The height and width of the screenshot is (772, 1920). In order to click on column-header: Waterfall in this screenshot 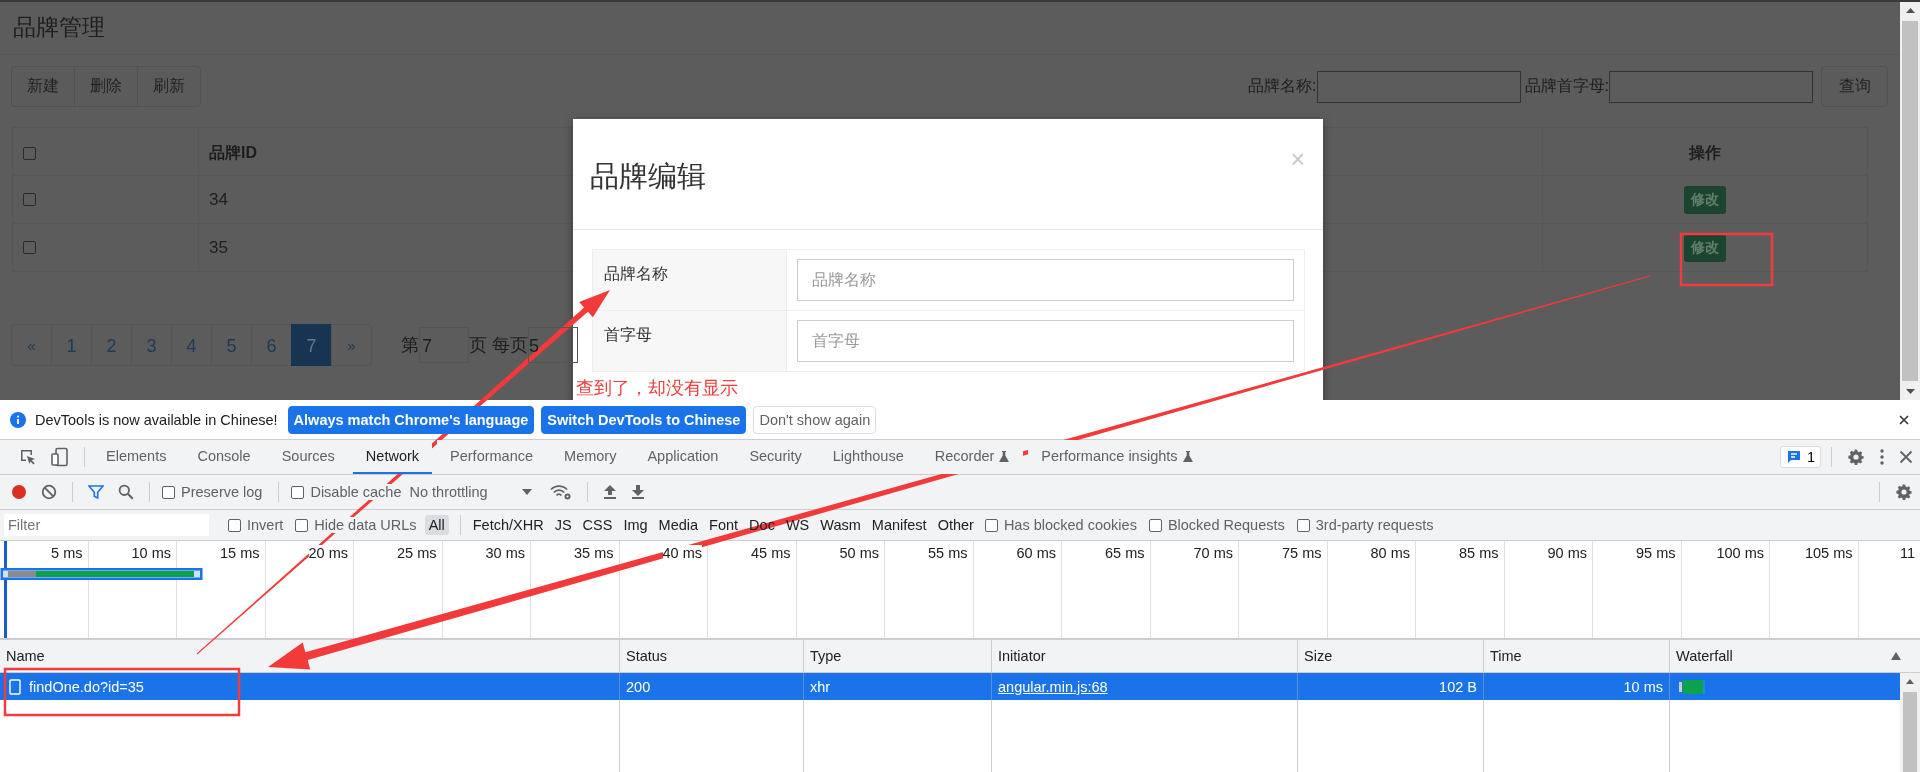, I will do `click(1704, 656)`.